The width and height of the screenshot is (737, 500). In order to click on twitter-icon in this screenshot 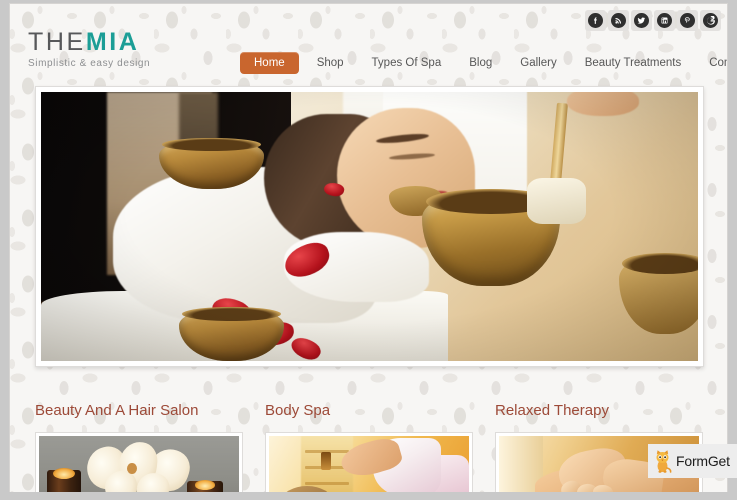, I will do `click(641, 20)`.